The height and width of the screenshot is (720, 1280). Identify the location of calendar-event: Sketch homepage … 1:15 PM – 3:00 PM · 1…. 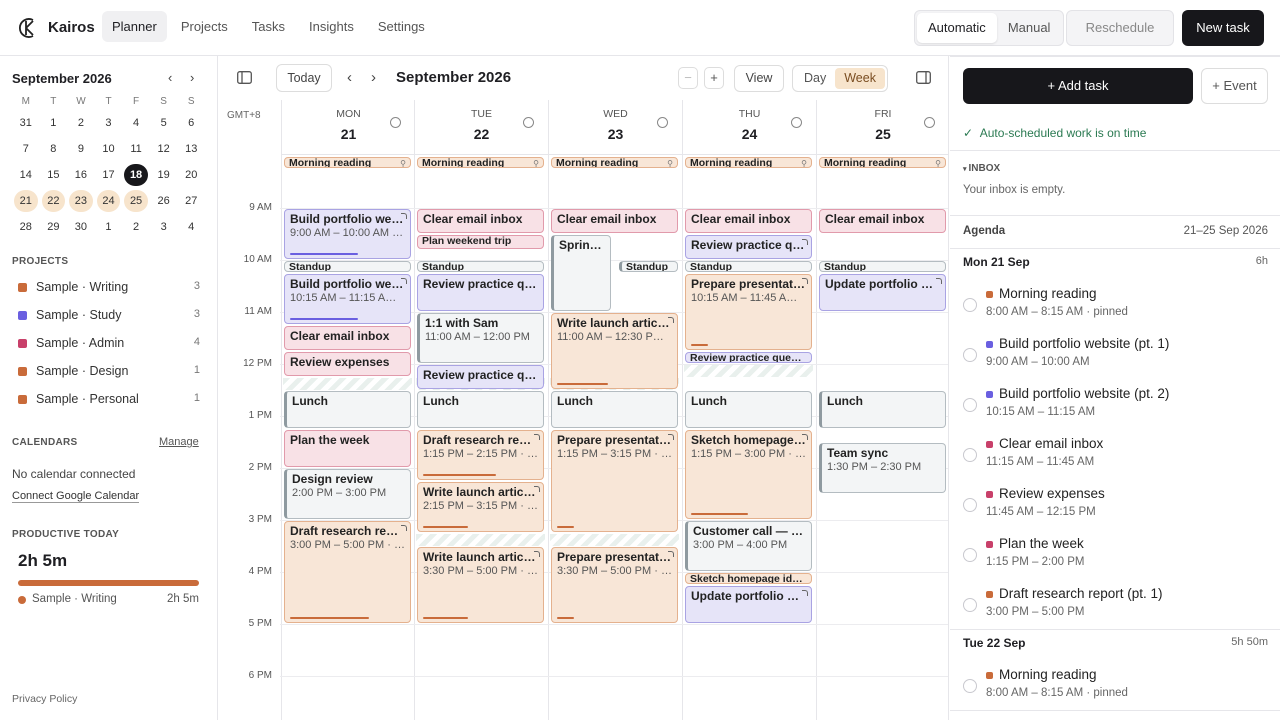
(748, 474).